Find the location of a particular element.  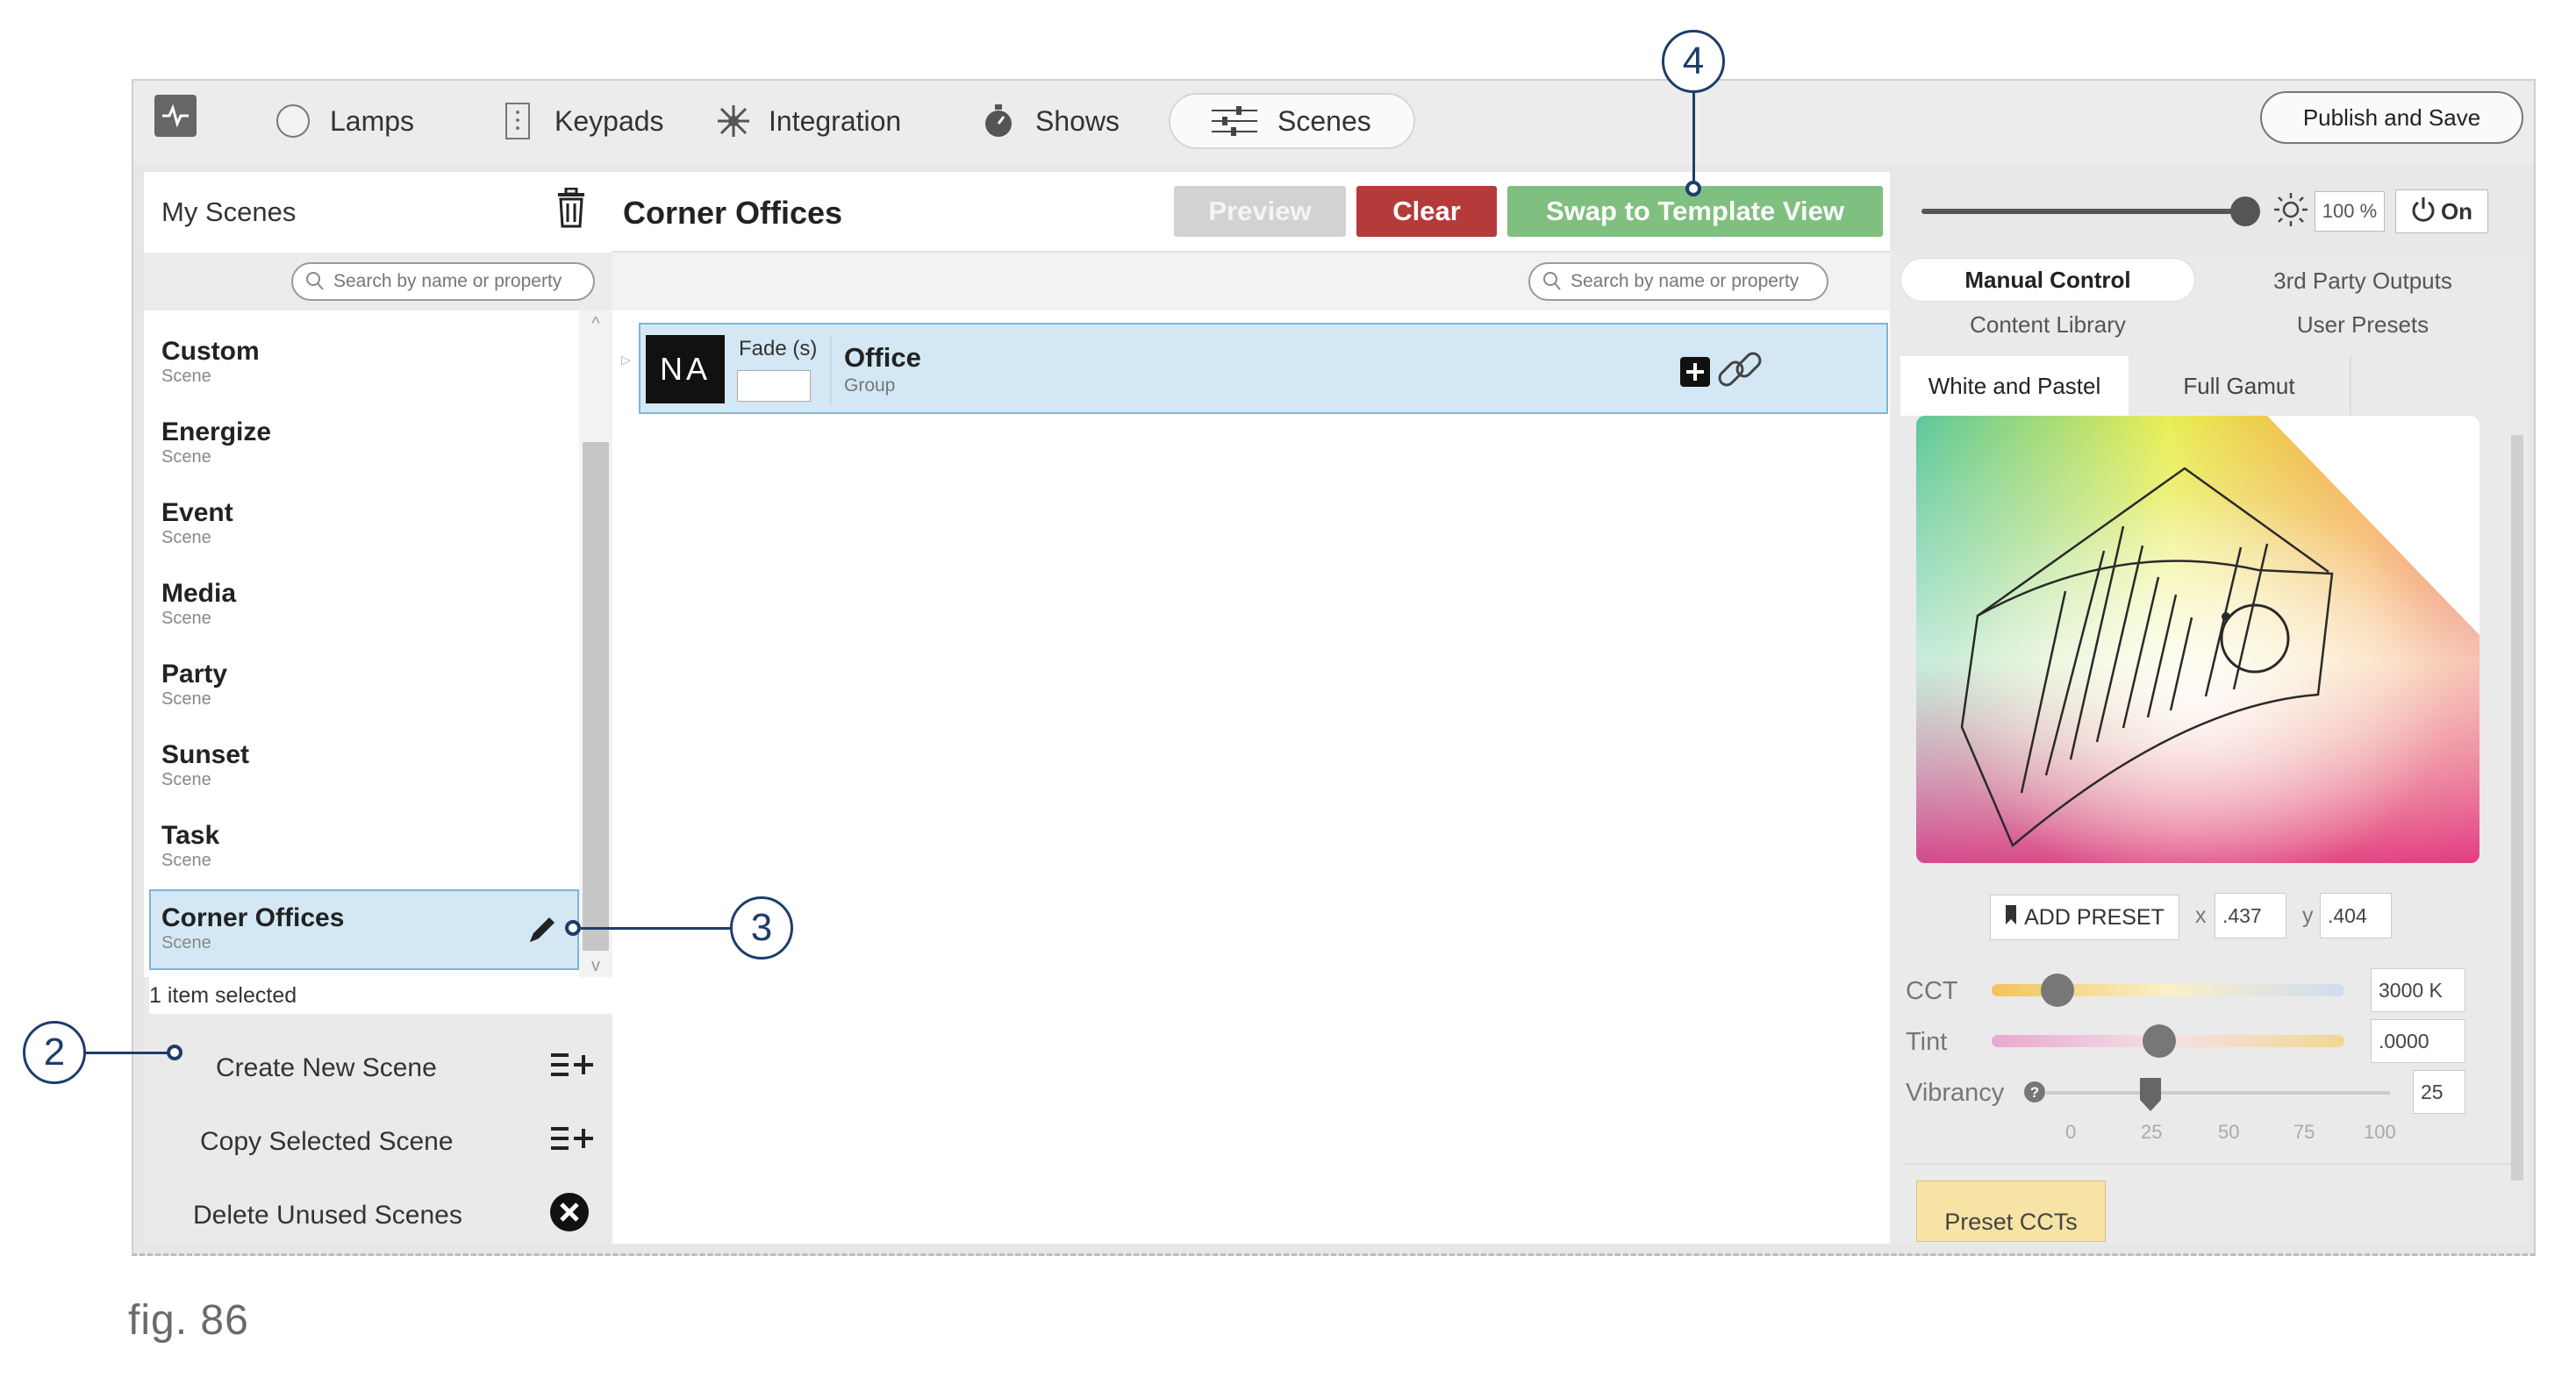

scene-name: Energize is located at coordinates (216, 432).